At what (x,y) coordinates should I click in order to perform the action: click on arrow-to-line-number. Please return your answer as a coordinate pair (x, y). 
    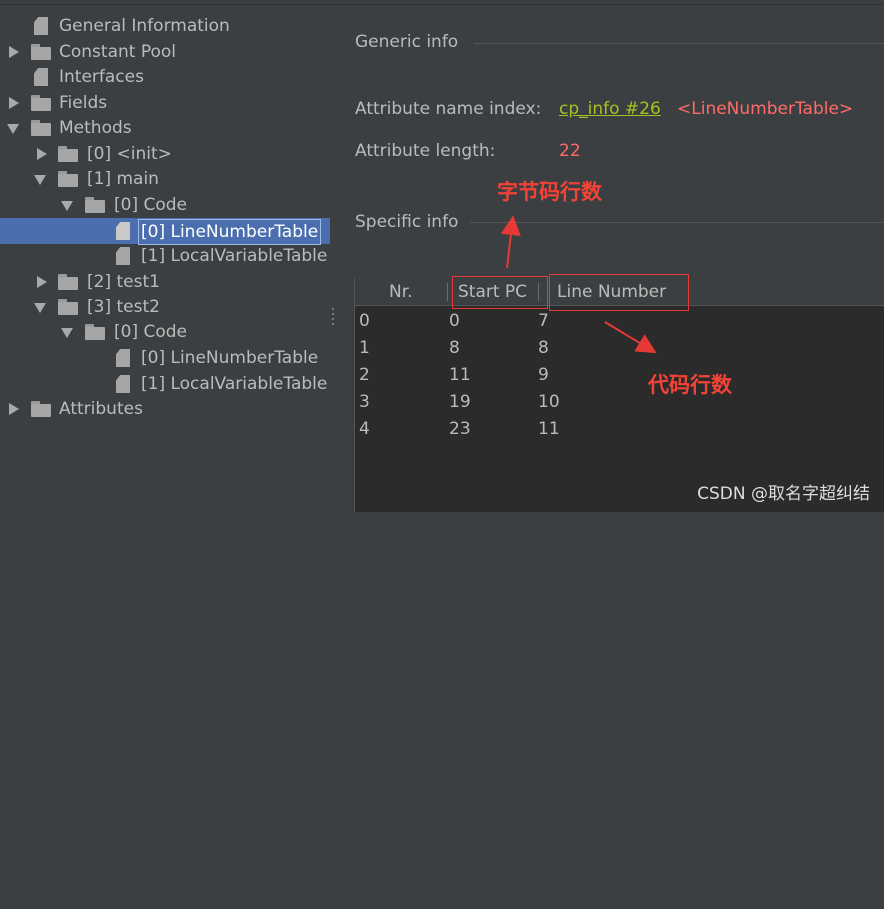
    Looking at the image, I should click on (630, 337).